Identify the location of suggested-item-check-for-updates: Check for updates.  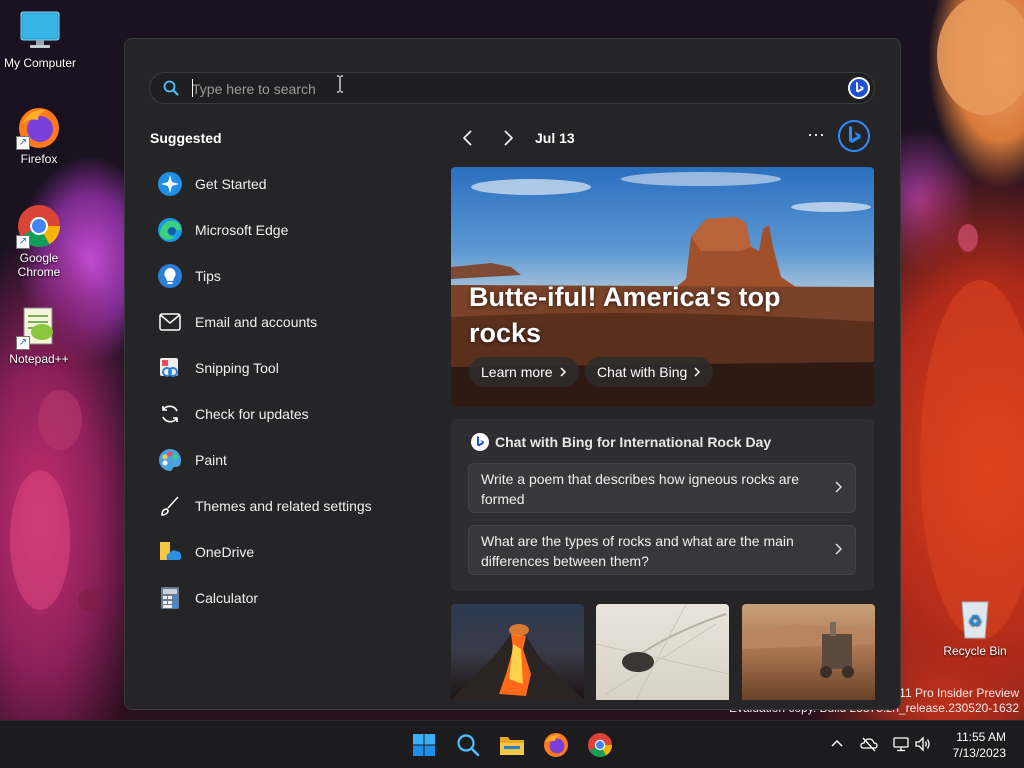
(287, 414).